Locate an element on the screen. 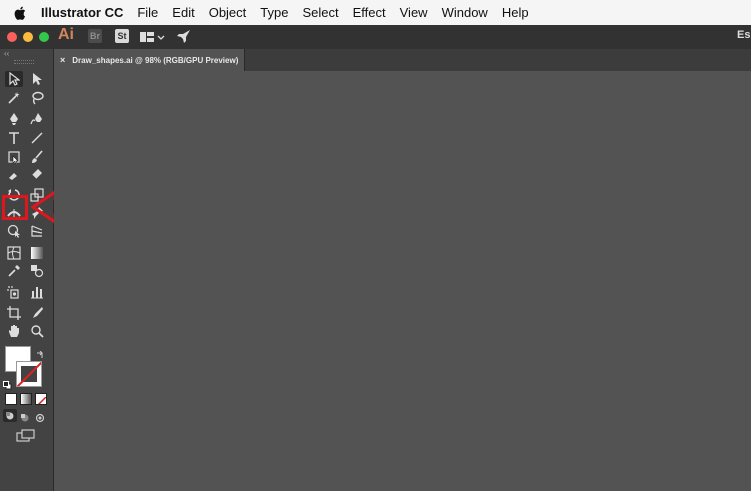  zoom-tool-icon is located at coordinates (37, 331).